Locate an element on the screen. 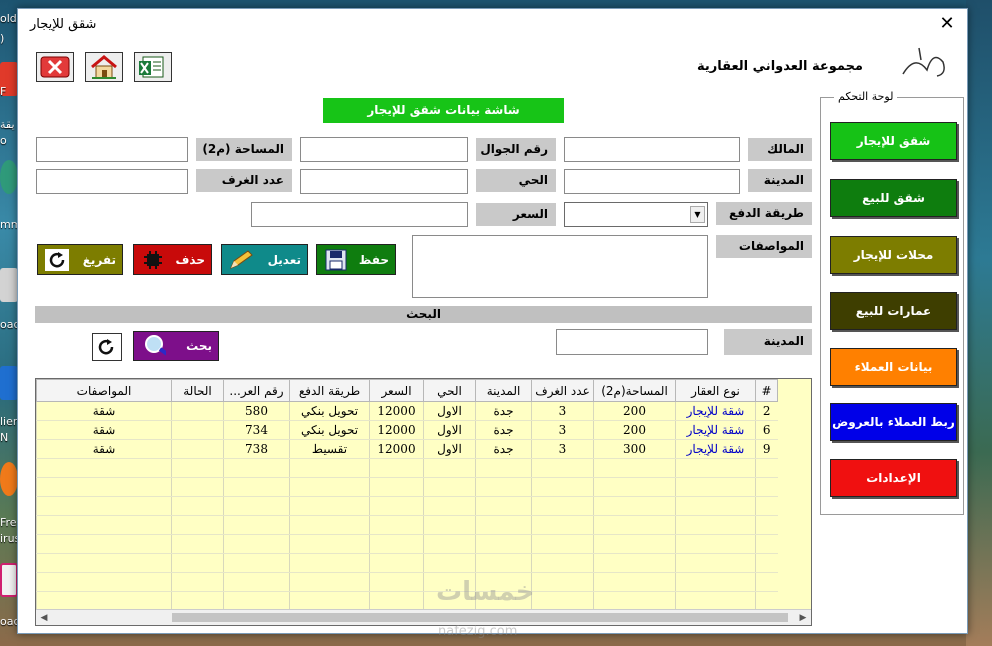  nav-button: محلات للإيجار is located at coordinates (893, 255).